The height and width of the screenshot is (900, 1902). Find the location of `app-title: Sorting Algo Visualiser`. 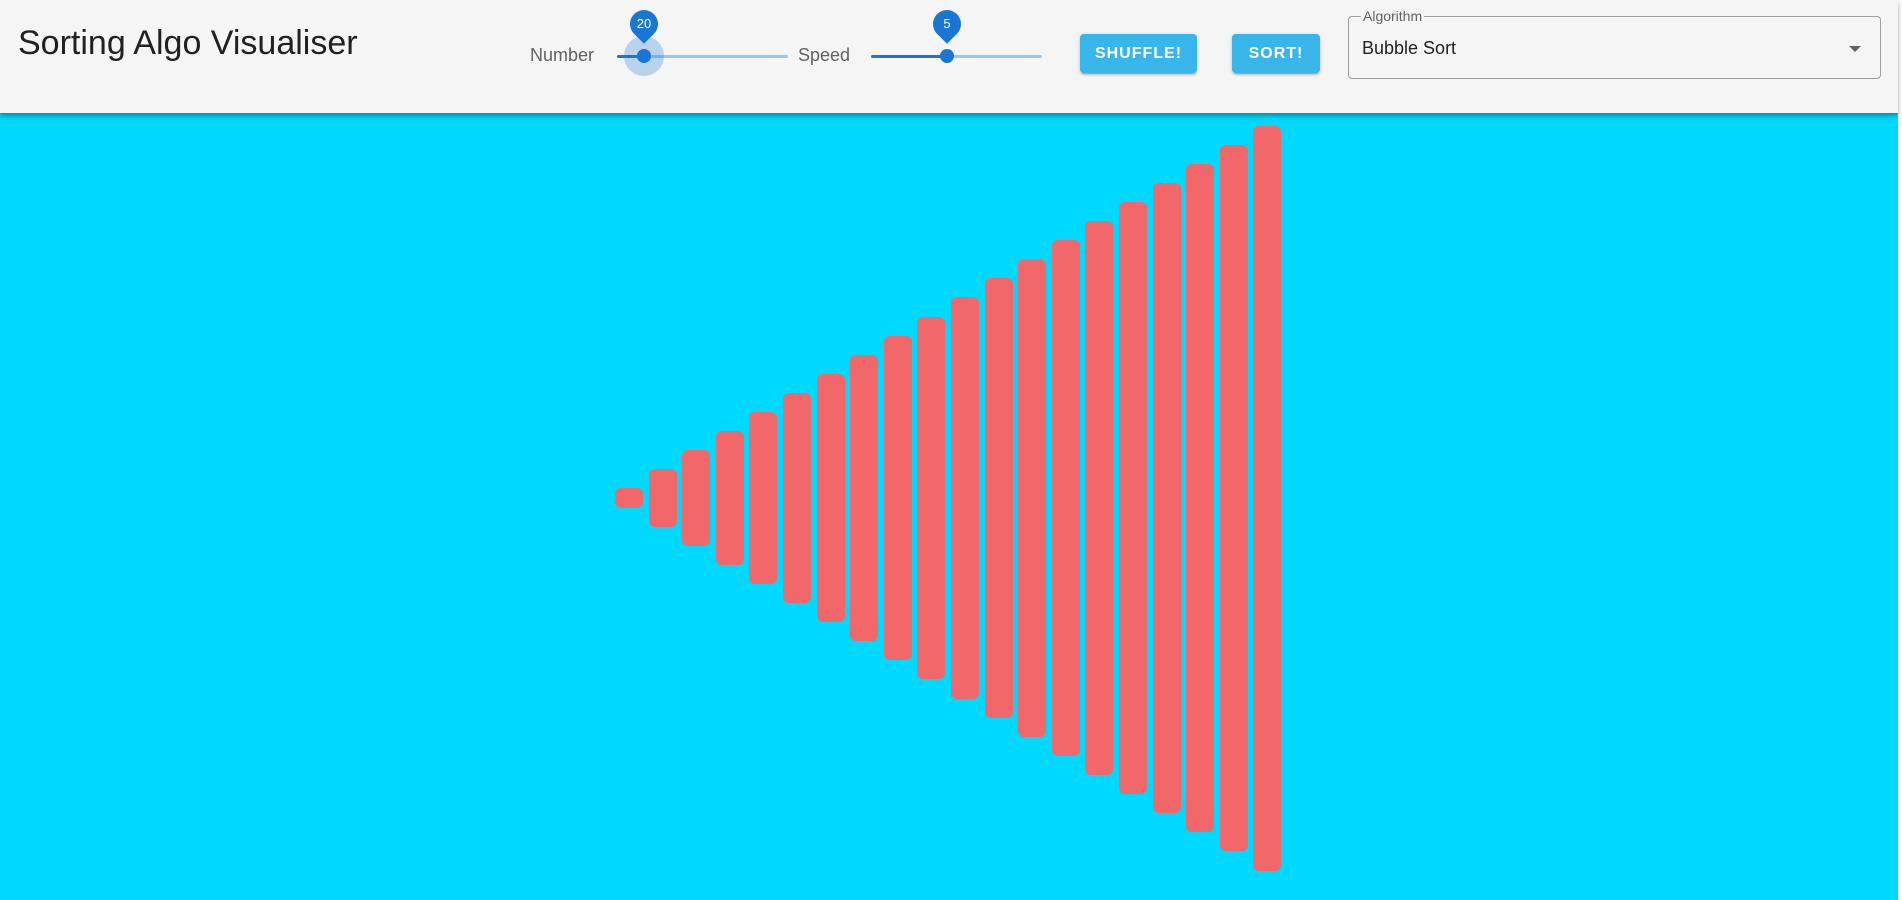

app-title: Sorting Algo Visualiser is located at coordinates (188, 43).